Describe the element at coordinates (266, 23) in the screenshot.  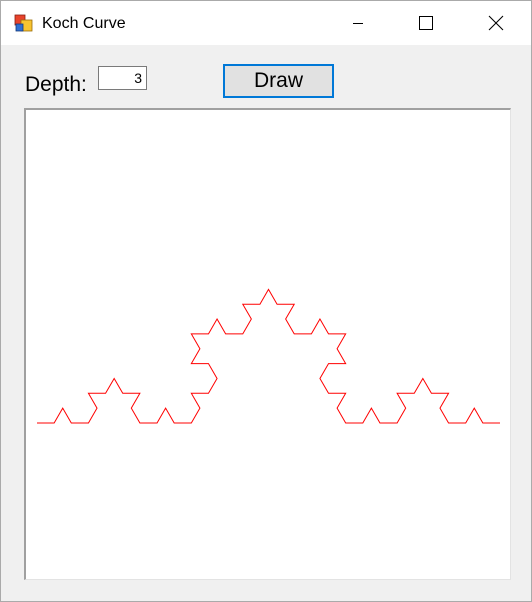
I see `title-bar: Koch Curve` at that location.